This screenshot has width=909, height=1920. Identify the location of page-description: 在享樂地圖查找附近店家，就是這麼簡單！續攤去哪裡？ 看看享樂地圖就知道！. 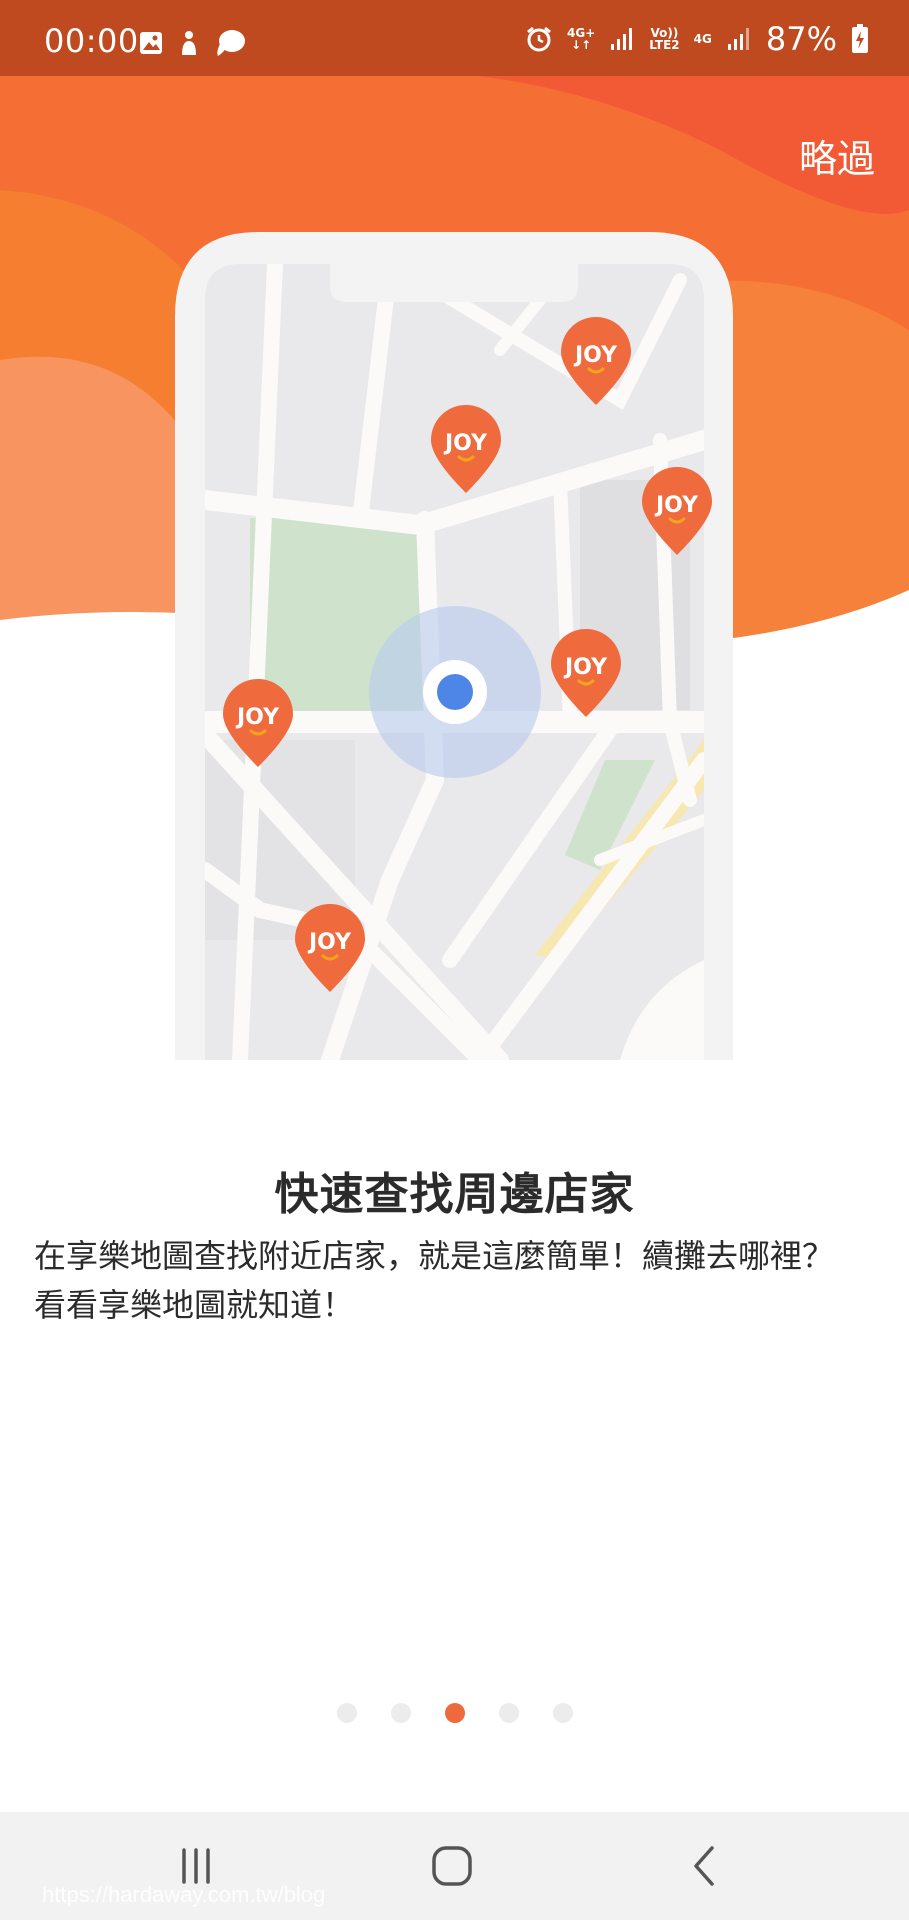
(456, 1281).